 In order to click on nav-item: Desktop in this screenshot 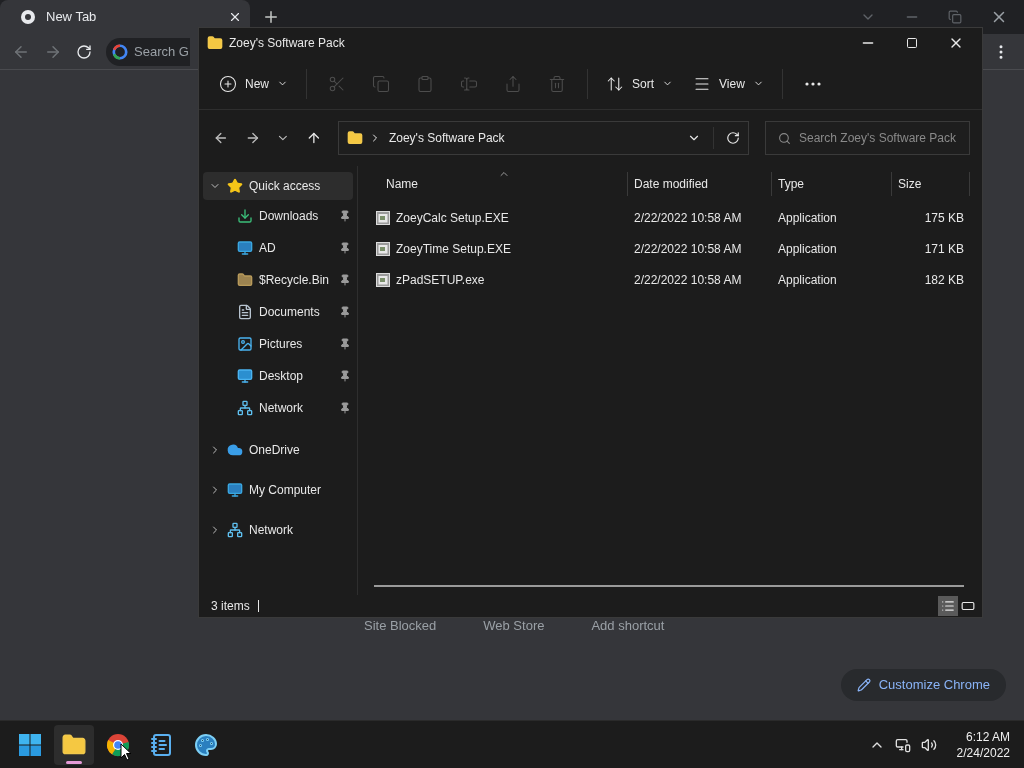, I will do `click(278, 376)`.